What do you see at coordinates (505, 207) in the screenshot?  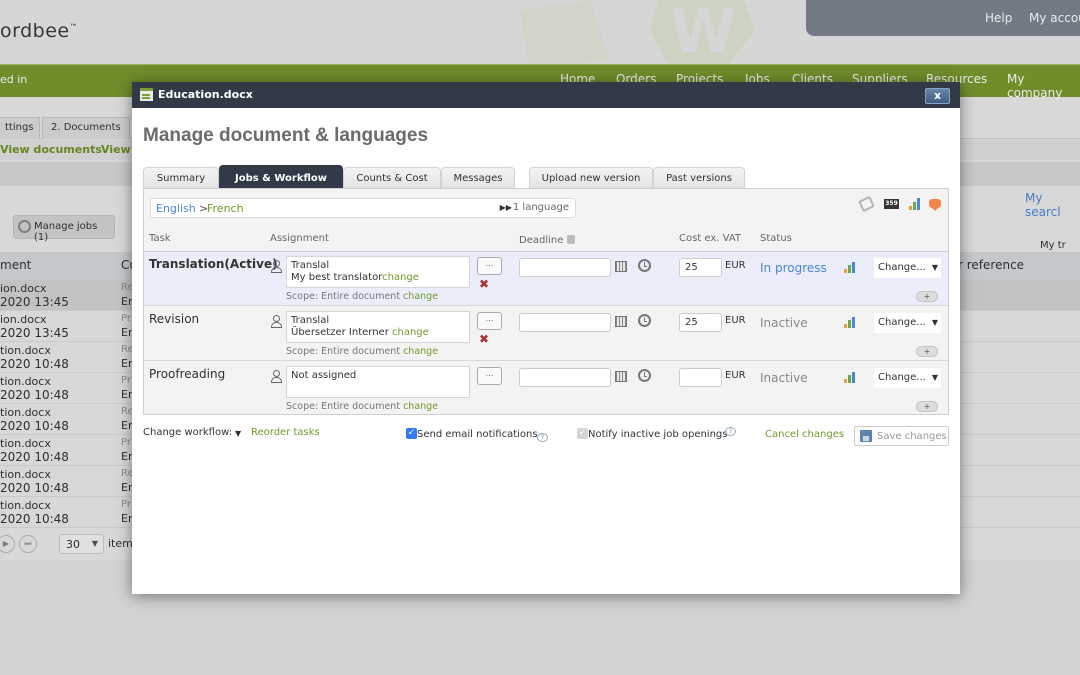 I see `fast-forward-icon: ▶▶` at bounding box center [505, 207].